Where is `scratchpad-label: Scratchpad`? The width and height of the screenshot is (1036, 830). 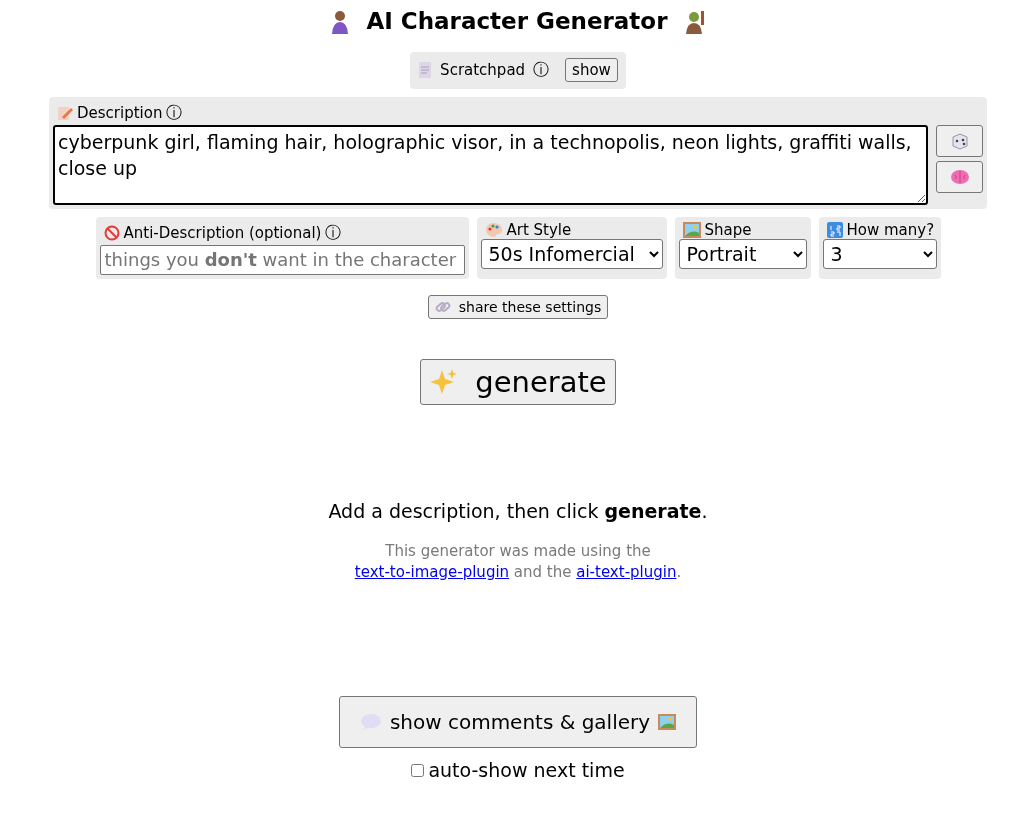
scratchpad-label: Scratchpad is located at coordinates (483, 70).